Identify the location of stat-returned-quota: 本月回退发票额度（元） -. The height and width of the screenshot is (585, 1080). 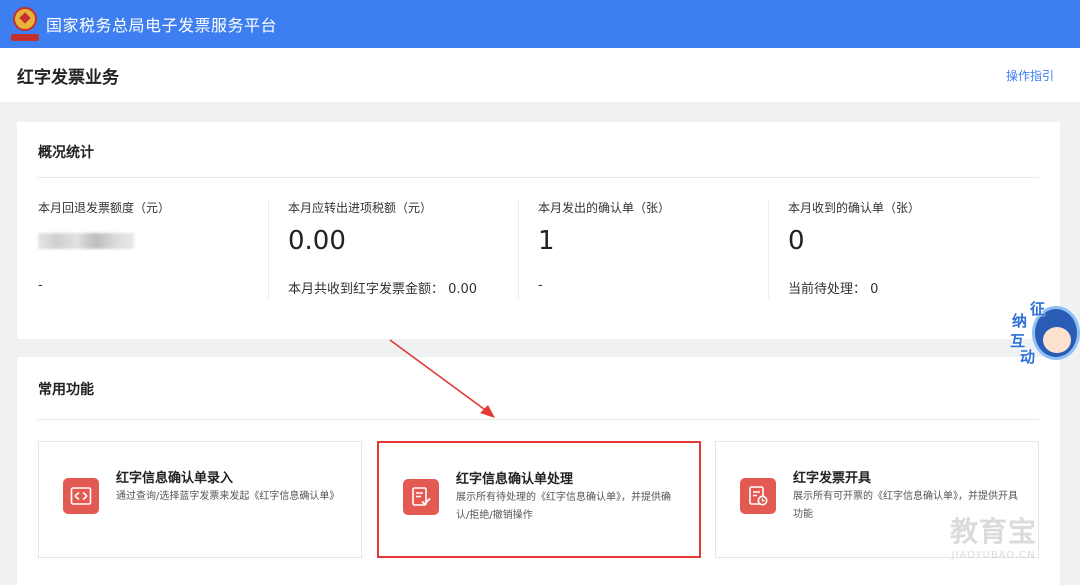
(163, 249).